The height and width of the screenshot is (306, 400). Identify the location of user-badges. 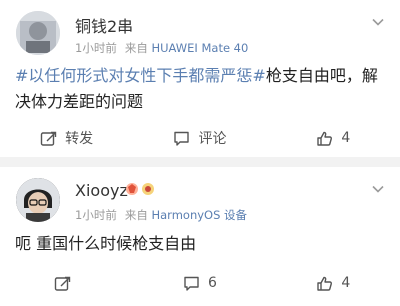
(140, 189).